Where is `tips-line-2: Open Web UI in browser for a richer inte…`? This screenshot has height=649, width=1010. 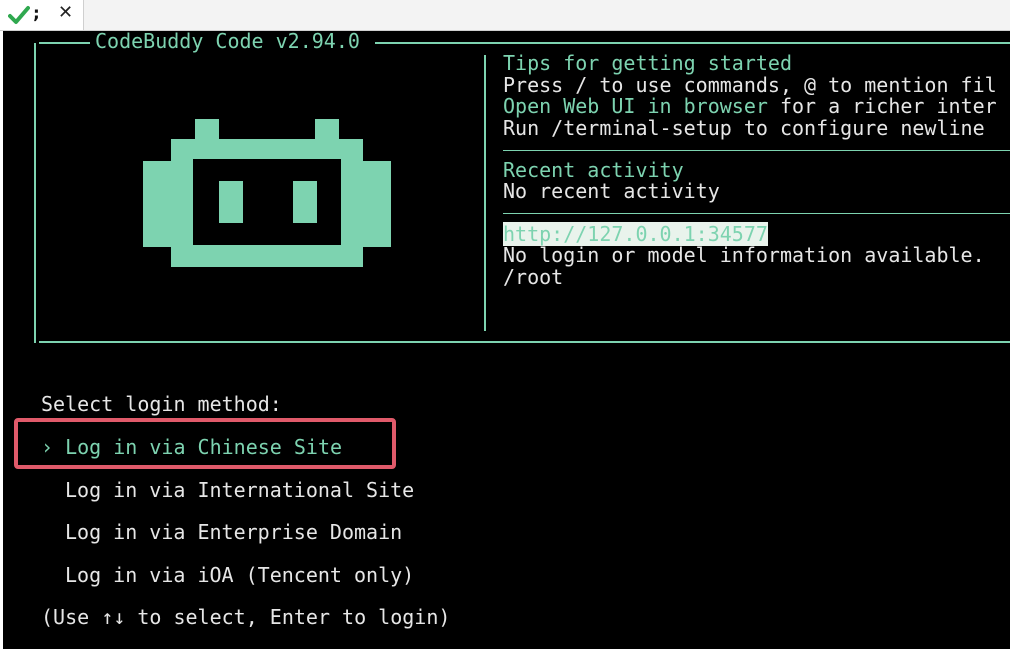
tips-line-2: Open Web UI in browser for a richer inte… is located at coordinates (750, 106).